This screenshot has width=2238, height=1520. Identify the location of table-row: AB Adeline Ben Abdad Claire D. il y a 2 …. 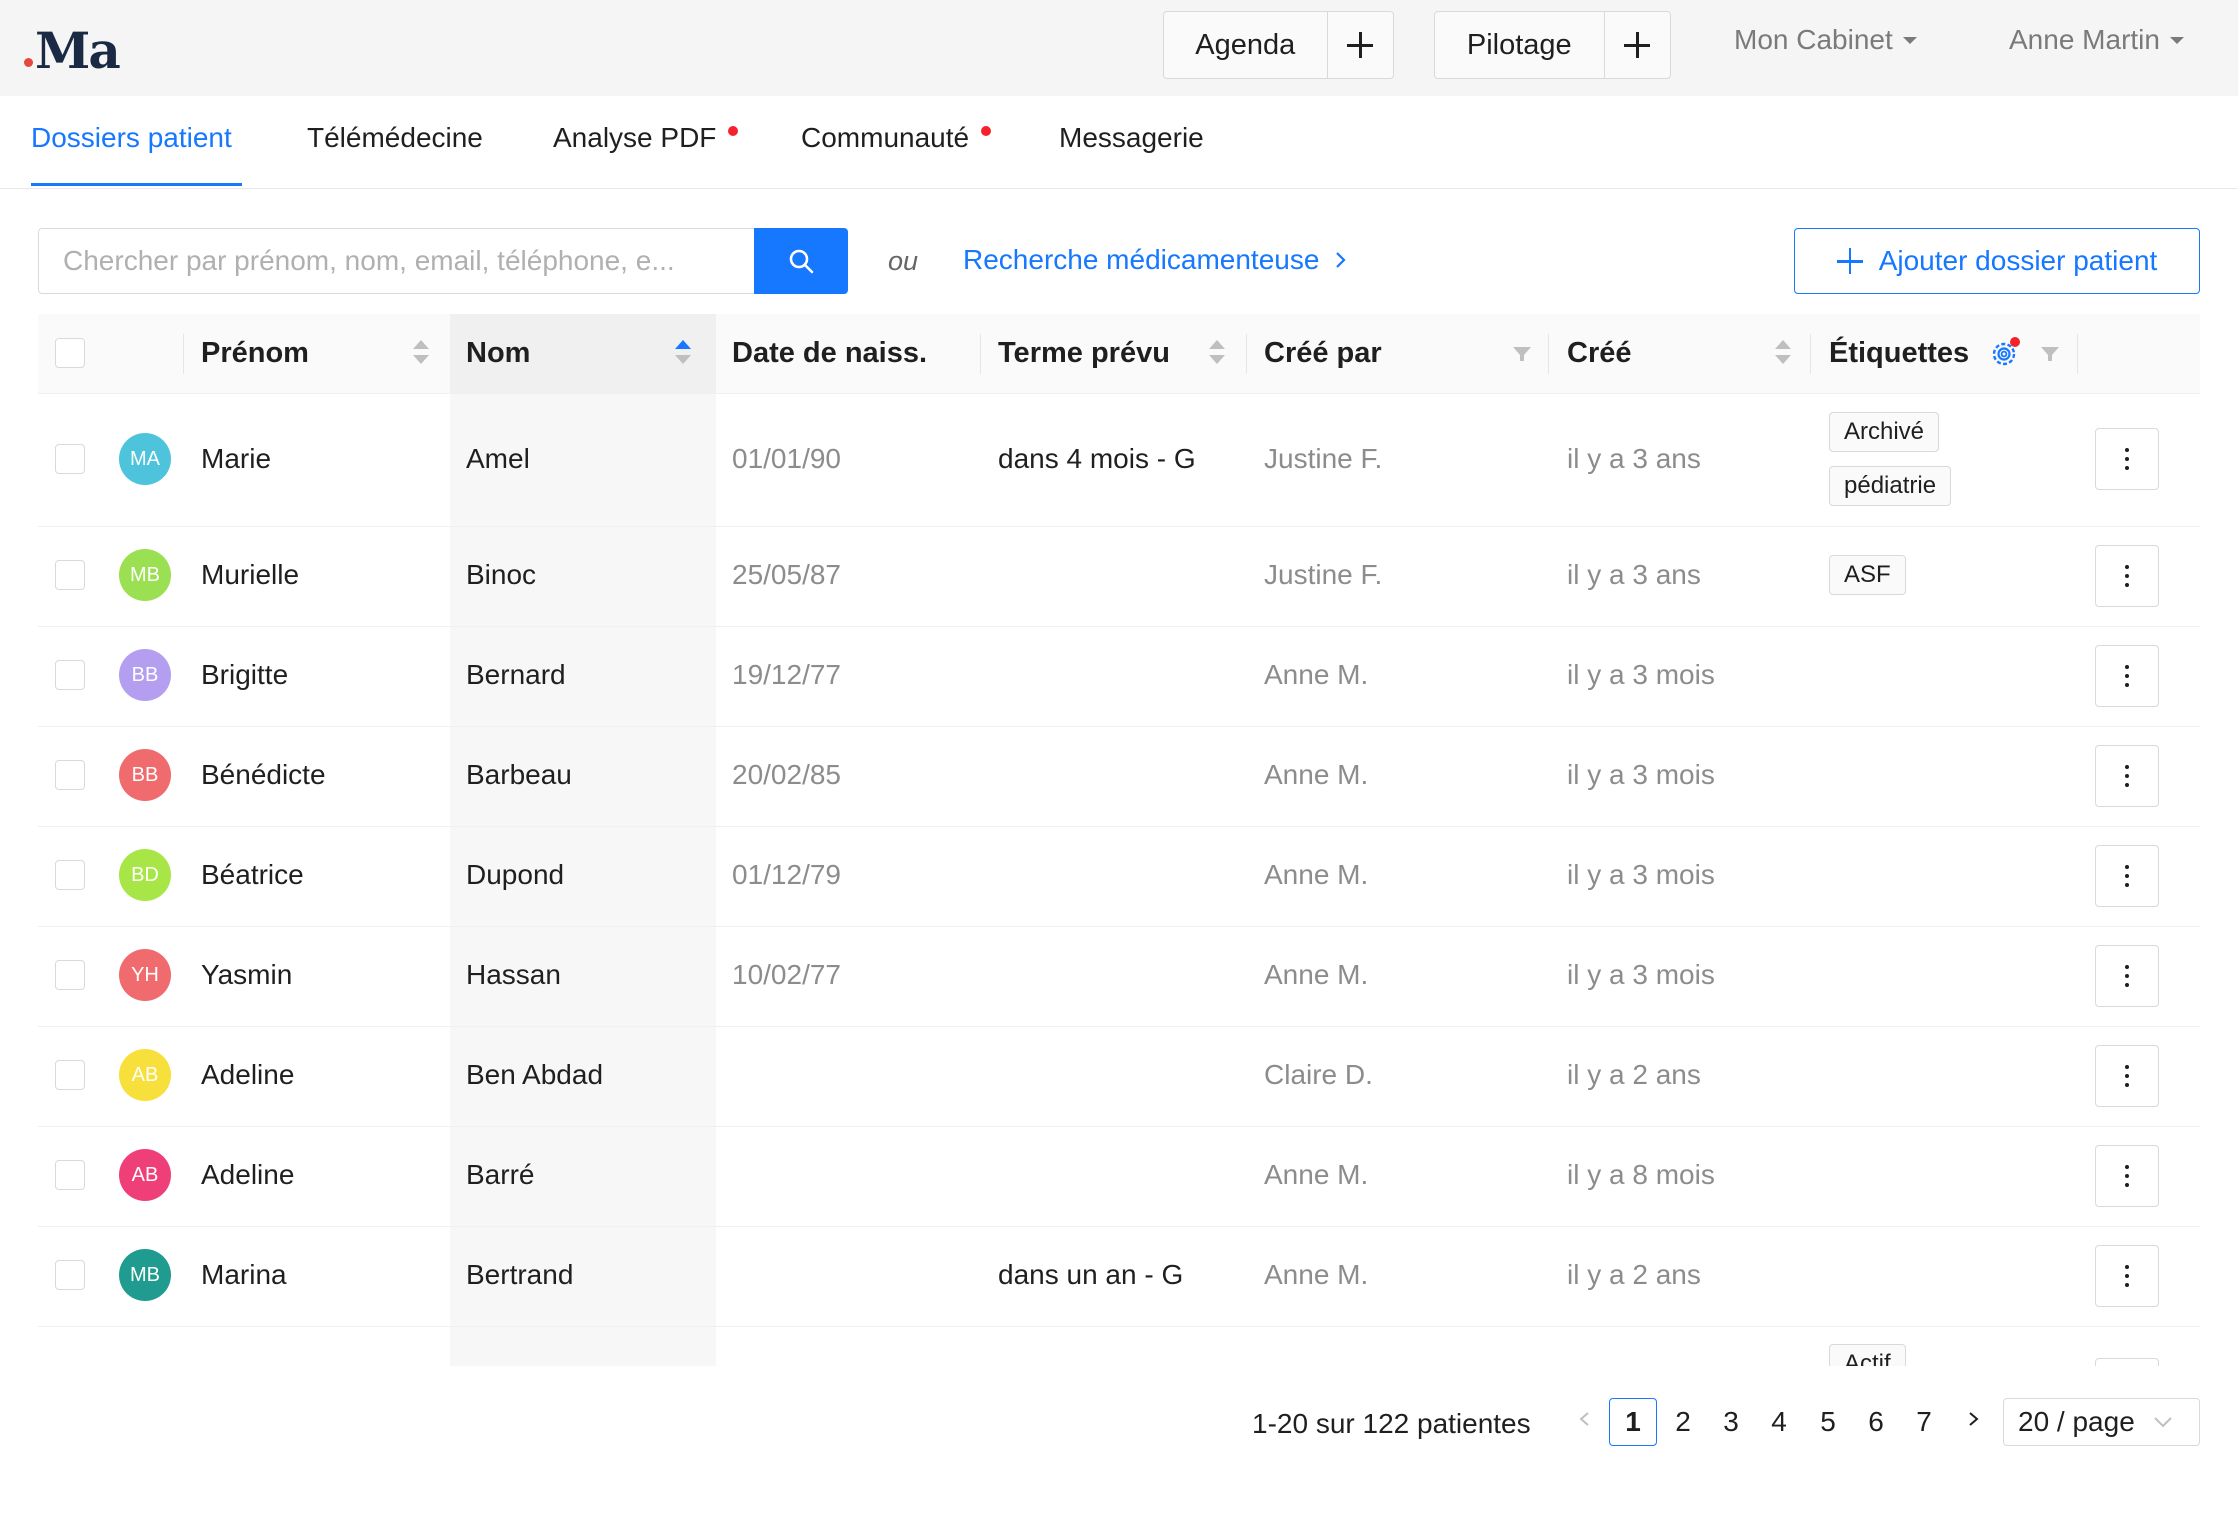
(1119, 1076).